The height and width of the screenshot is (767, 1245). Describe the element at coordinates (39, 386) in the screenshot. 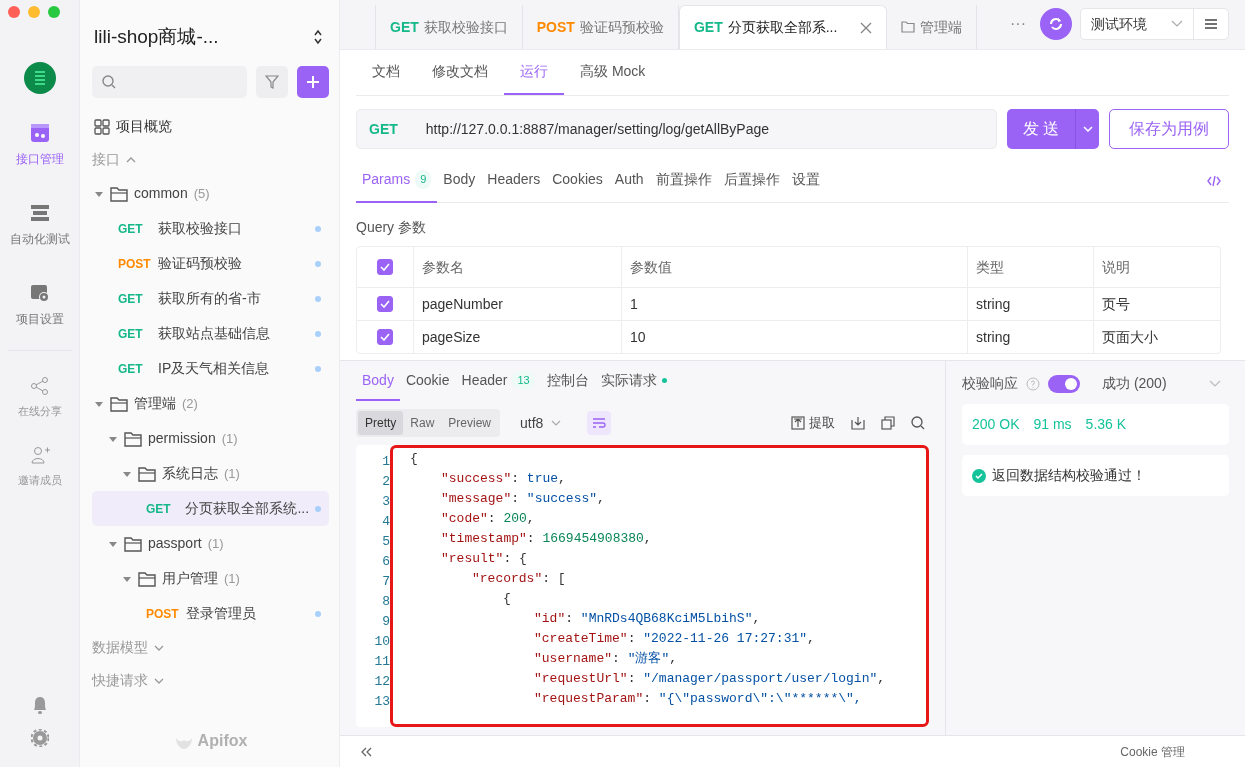

I see `share-icon` at that location.